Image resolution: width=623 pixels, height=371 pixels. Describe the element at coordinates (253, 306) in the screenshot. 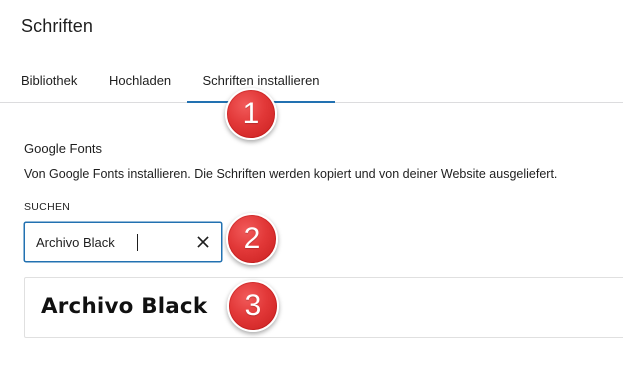

I see `step-marker-3: 3` at that location.